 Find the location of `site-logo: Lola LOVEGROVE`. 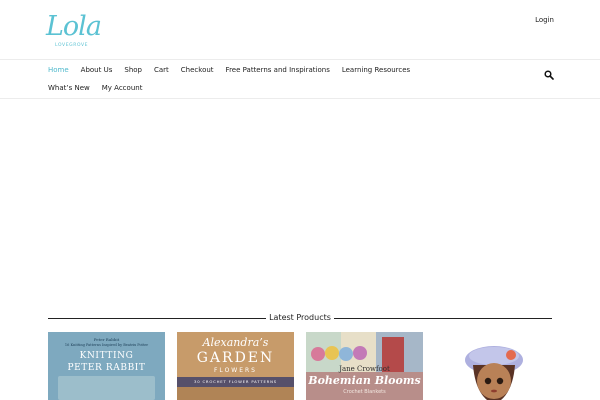

site-logo: Lola LOVEGROVE is located at coordinates (74, 32).